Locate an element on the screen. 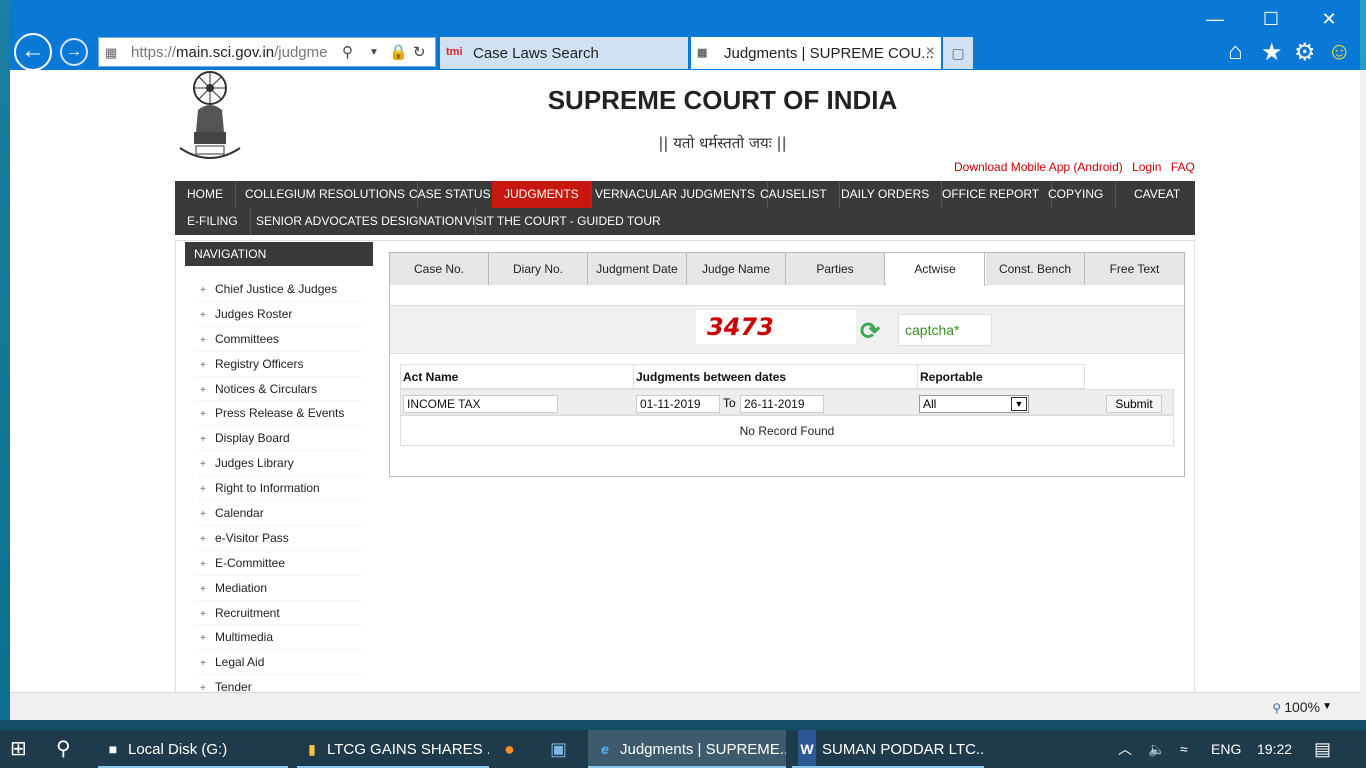 This screenshot has height=768, width=1366. result-message: No Record Found is located at coordinates (787, 430).